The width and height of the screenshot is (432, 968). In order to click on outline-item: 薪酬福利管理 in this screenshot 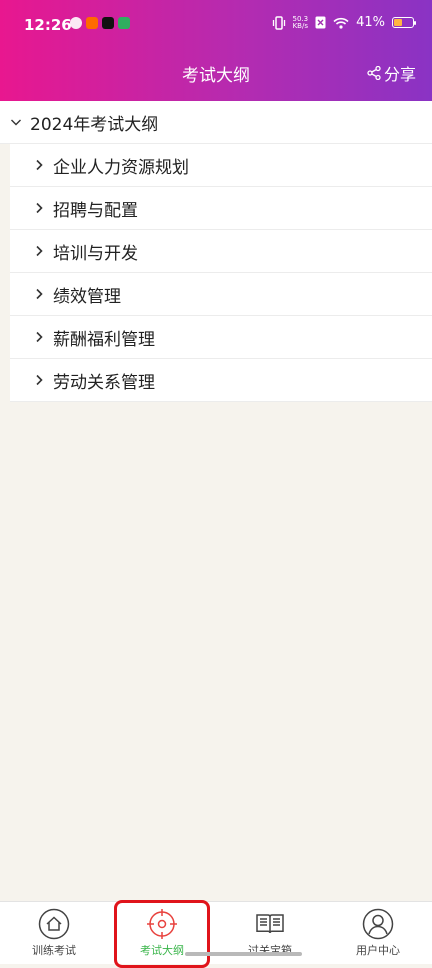, I will do `click(221, 337)`.